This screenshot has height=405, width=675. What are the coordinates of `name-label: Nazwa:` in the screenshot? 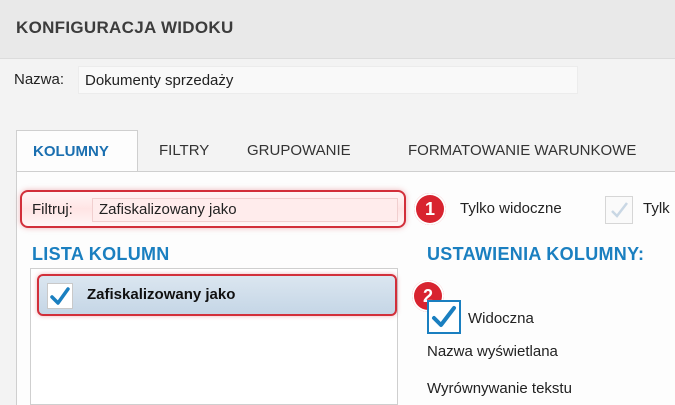 It's located at (39, 79).